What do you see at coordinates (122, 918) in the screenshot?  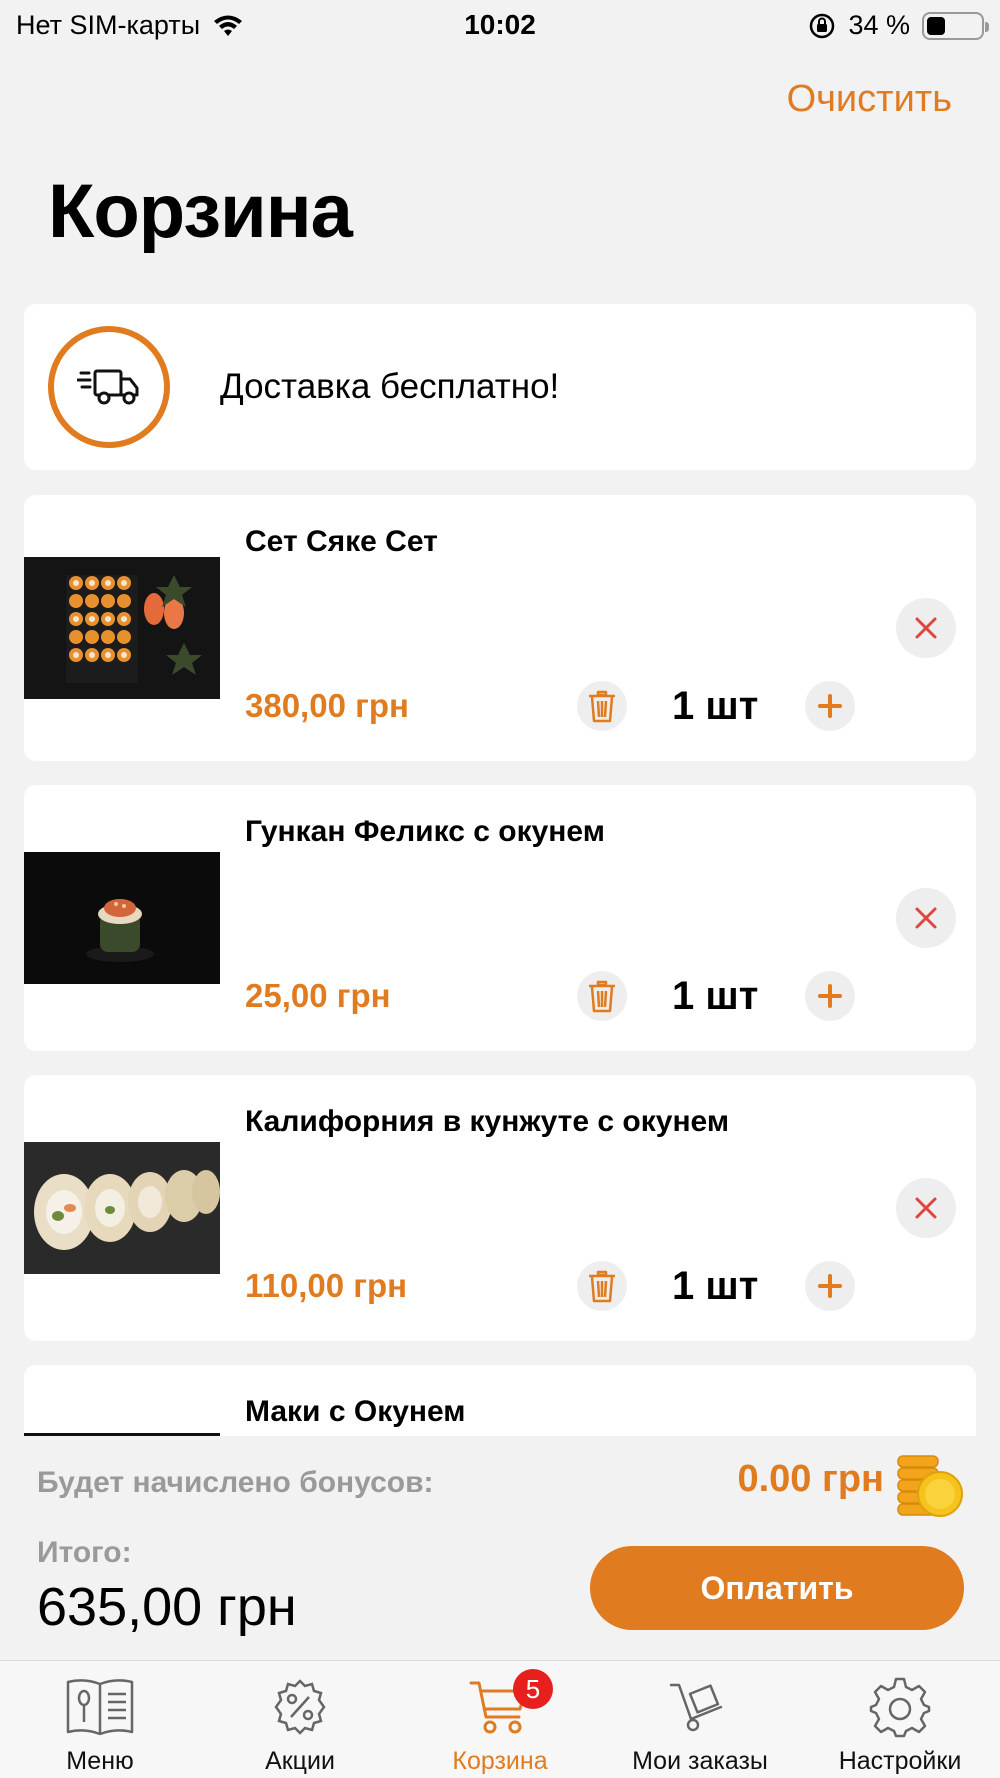 I see `gunkan-photo` at bounding box center [122, 918].